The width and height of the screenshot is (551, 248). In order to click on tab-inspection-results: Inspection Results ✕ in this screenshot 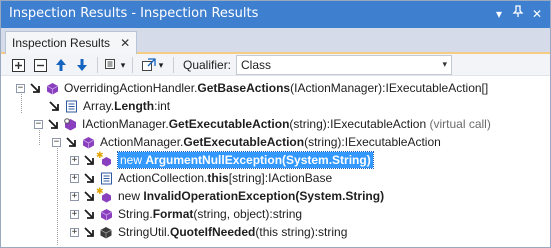, I will do `click(71, 42)`.